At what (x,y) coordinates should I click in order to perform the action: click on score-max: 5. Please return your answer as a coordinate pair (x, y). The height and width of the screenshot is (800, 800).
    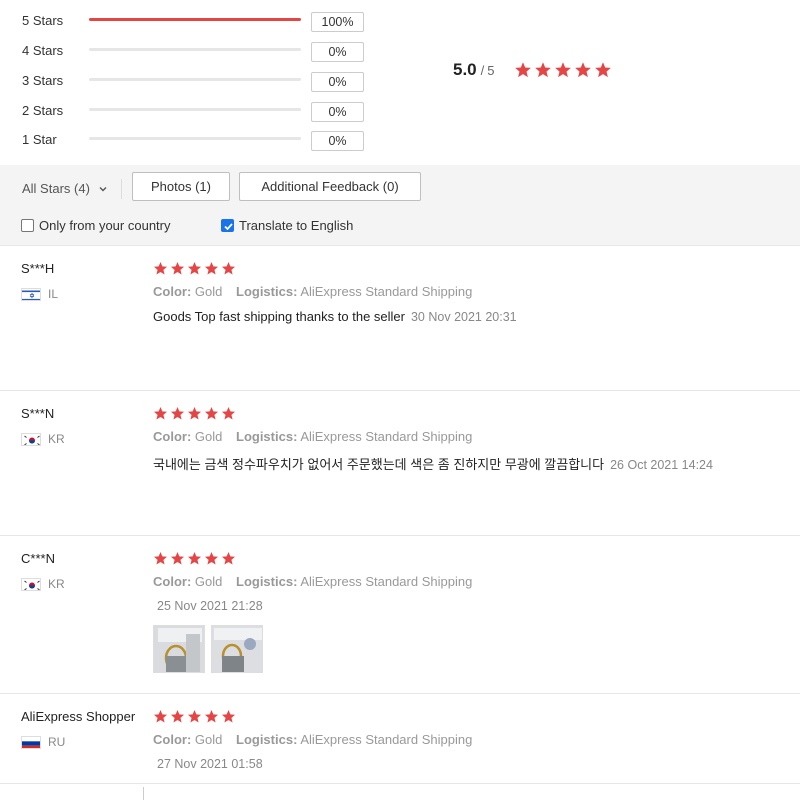
    Looking at the image, I should click on (491, 70).